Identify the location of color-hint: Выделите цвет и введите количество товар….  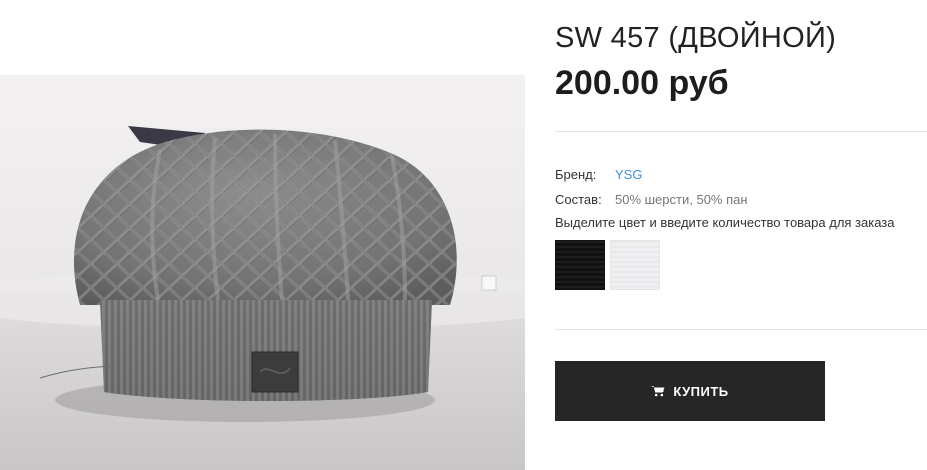
(725, 222).